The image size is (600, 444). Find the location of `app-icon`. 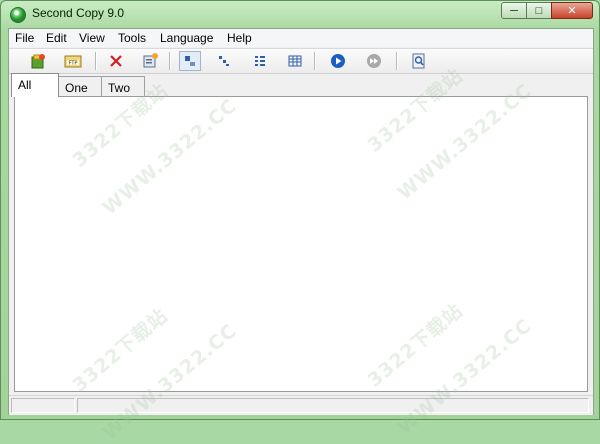

app-icon is located at coordinates (18, 15).